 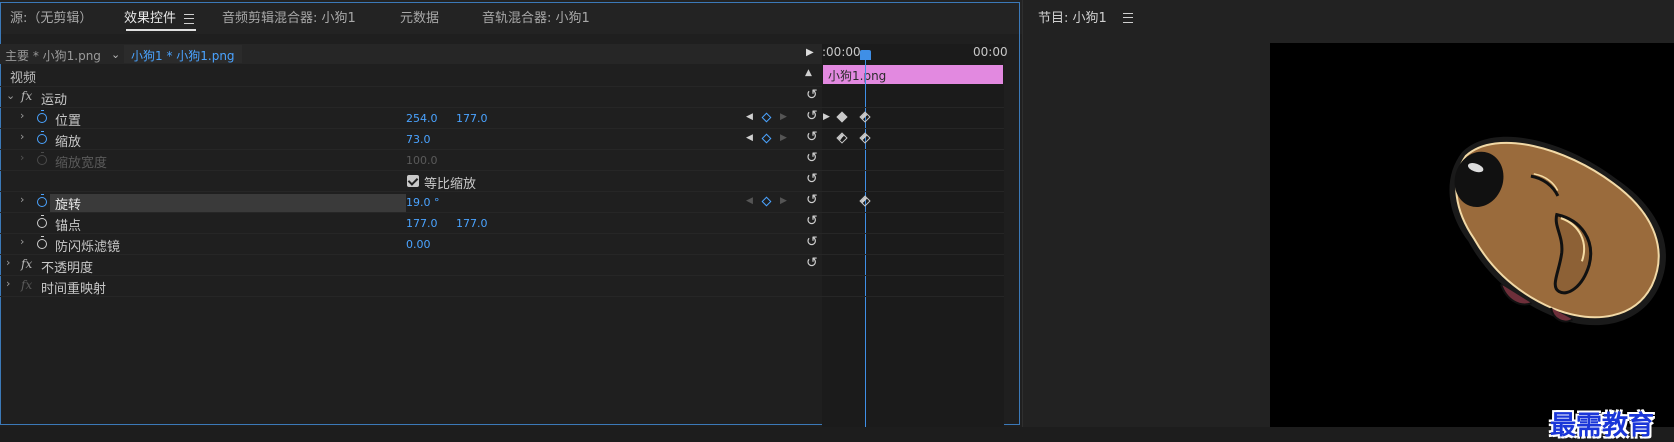 What do you see at coordinates (422, 118) in the screenshot?
I see `position-x-value: 254.0` at bounding box center [422, 118].